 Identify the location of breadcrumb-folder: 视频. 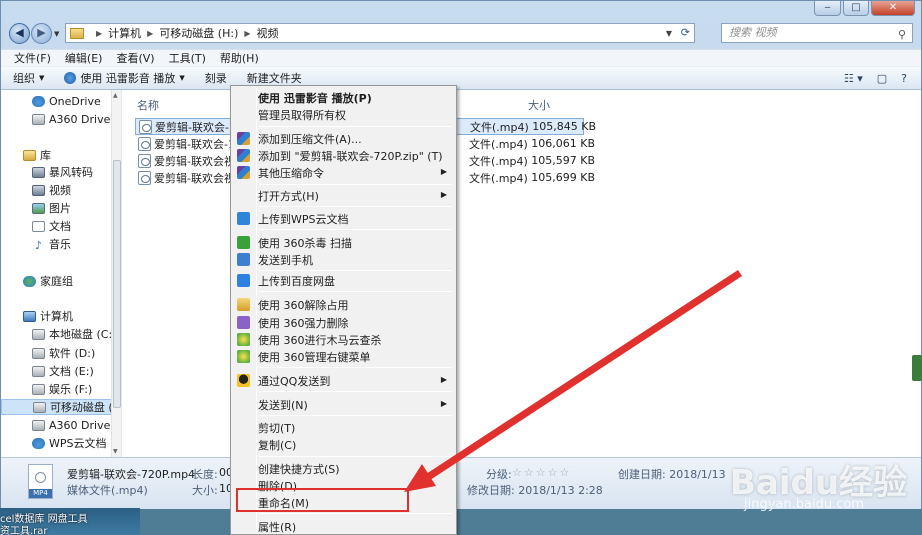
(268, 33).